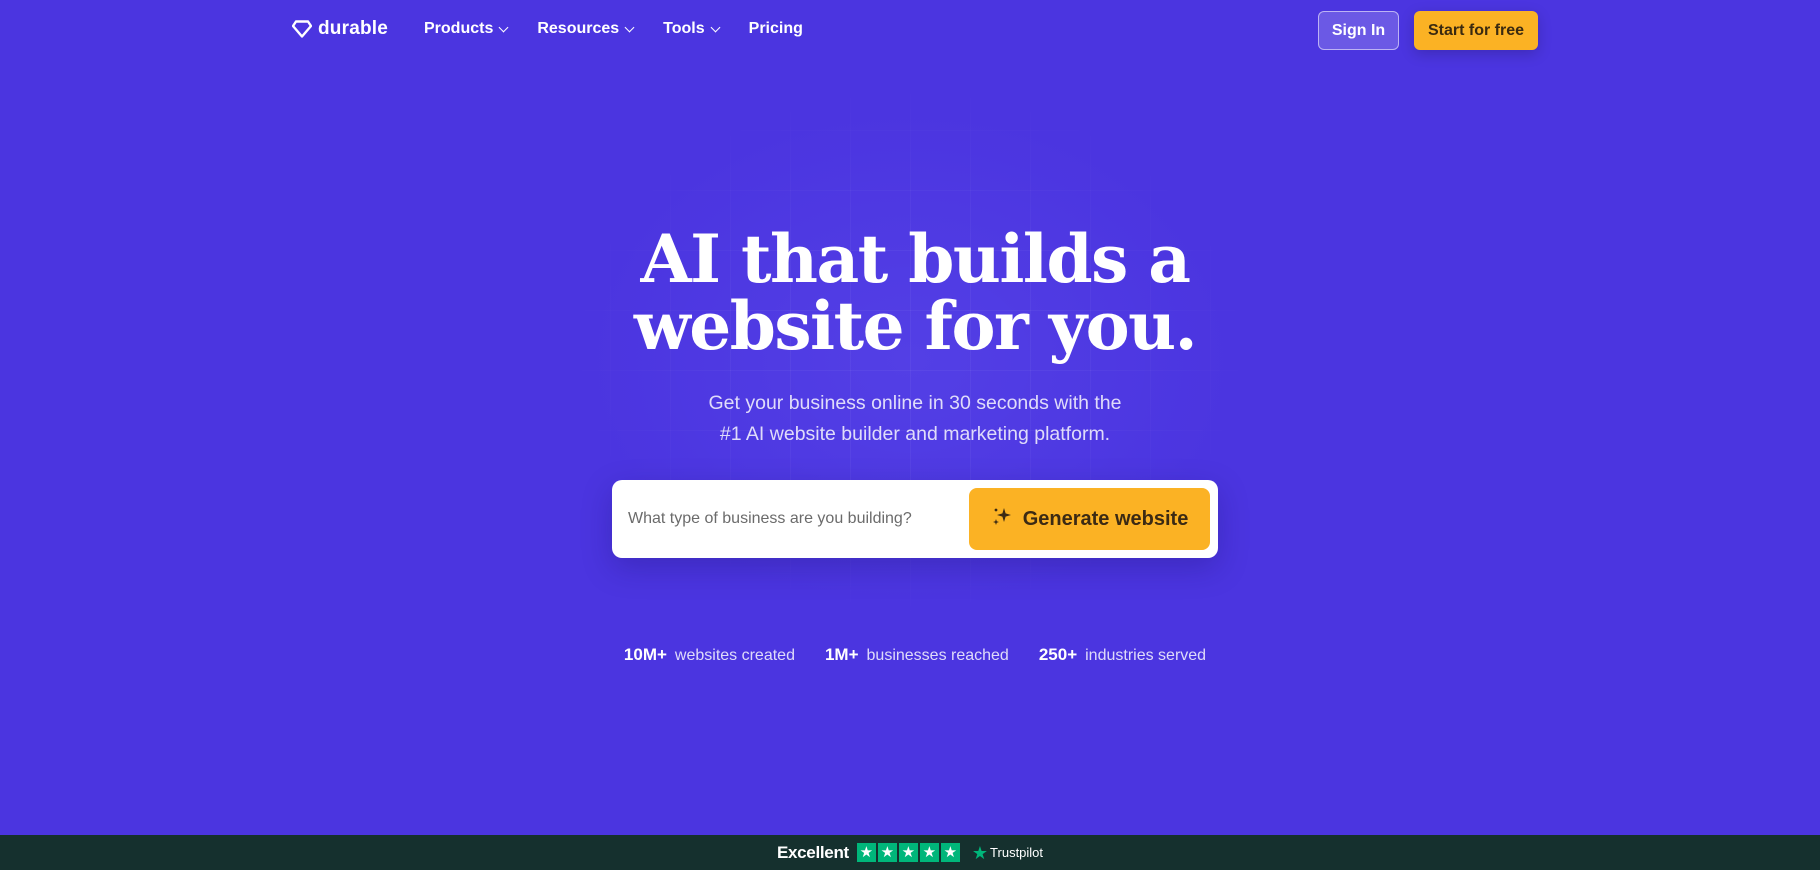 The image size is (1820, 870). I want to click on stat-label: industries served, so click(1146, 655).